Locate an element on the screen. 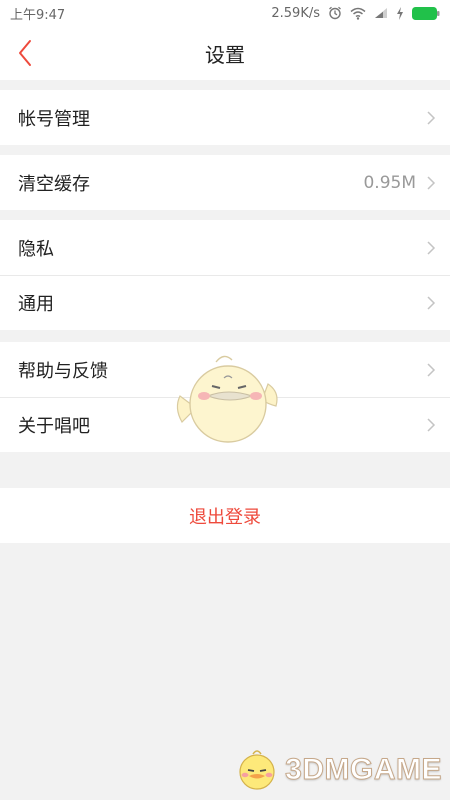 Image resolution: width=450 pixels, height=800 pixels. settings-group-account: 帐号管理 is located at coordinates (225, 117).